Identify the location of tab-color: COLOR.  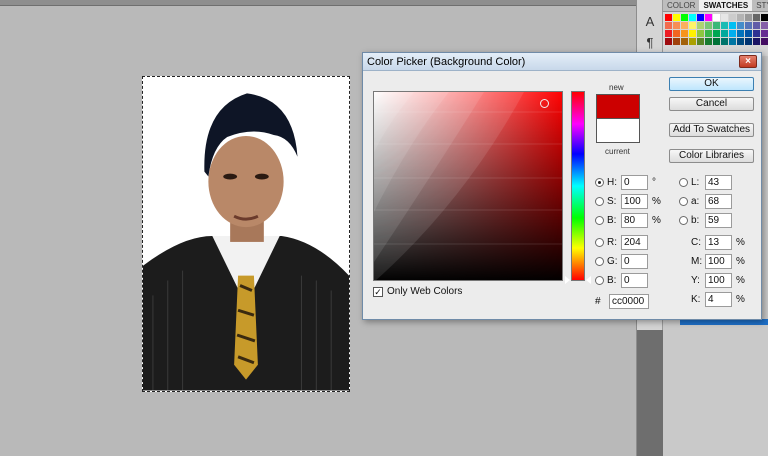
(681, 5).